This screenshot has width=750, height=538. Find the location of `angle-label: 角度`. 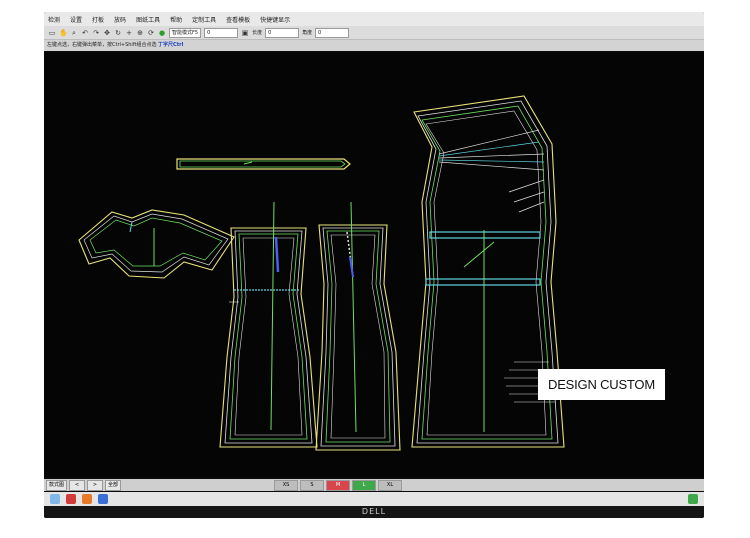

angle-label: 角度 is located at coordinates (307, 33).